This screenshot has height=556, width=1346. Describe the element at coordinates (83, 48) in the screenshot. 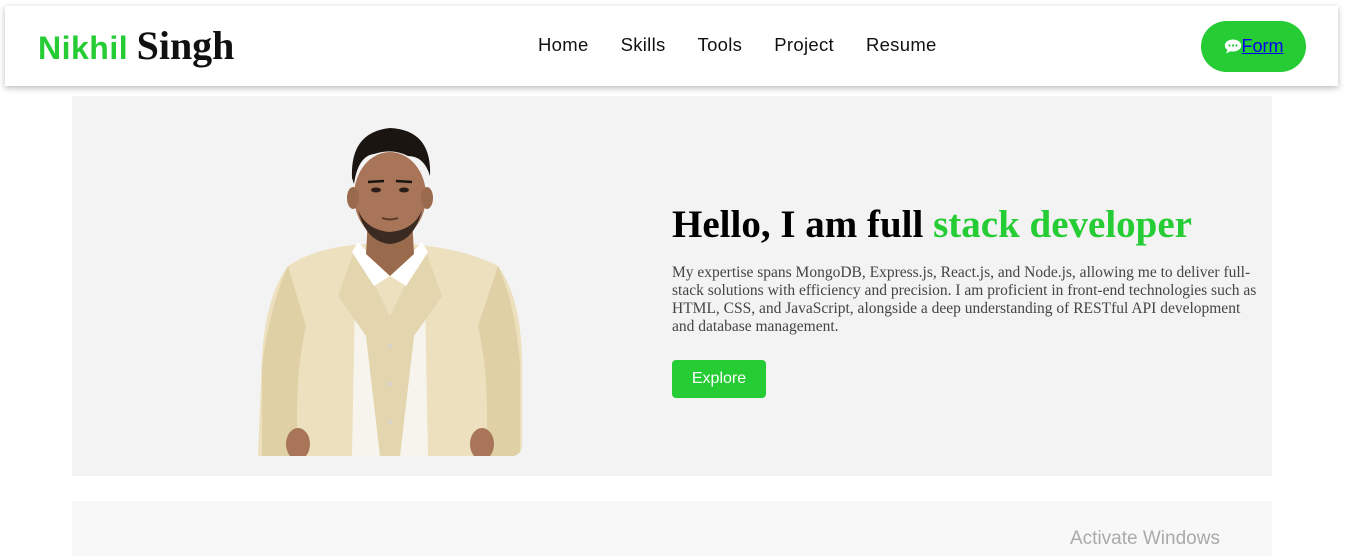

I see `brand-first-name: Nikhil` at that location.